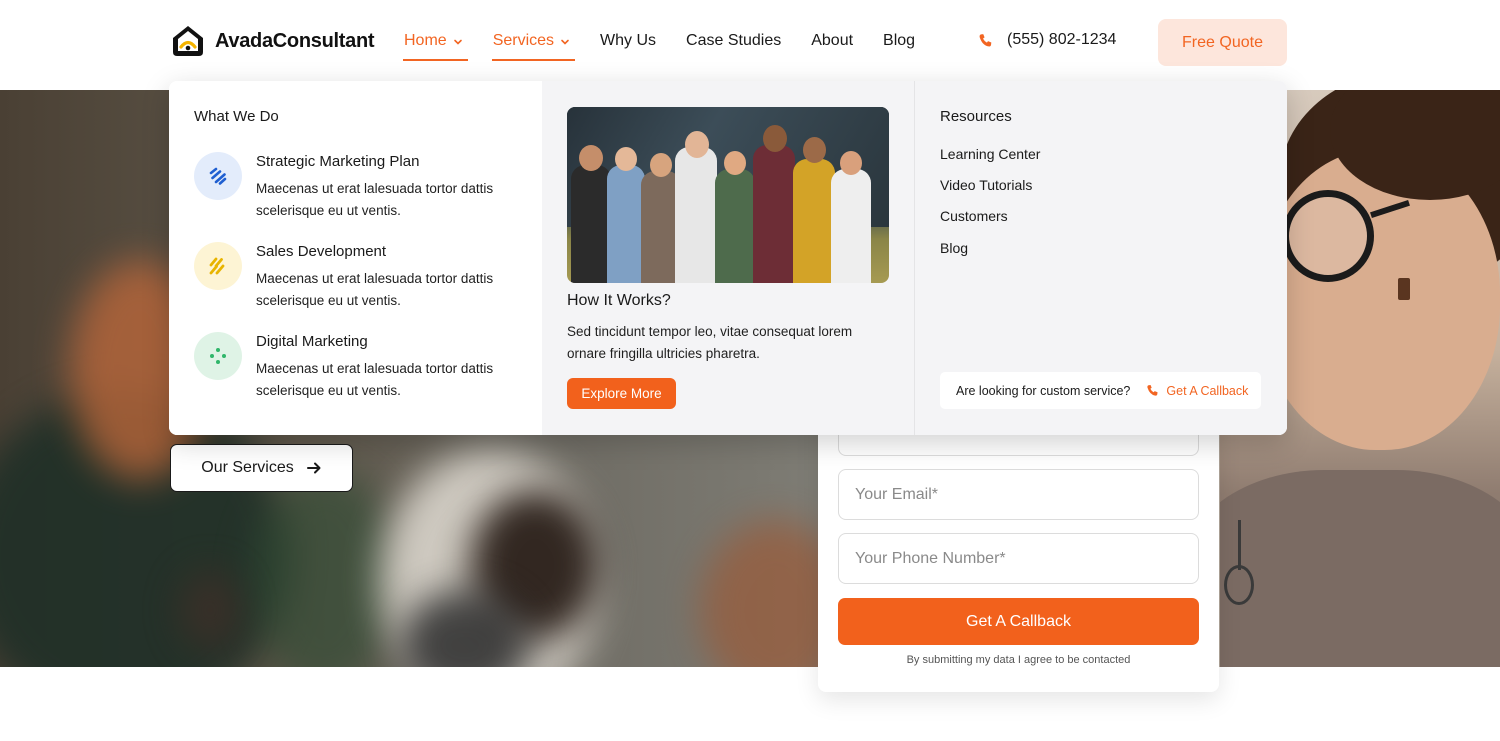 This screenshot has height=741, width=1500. Describe the element at coordinates (338, 161) in the screenshot. I see `service-title: Strategic Marketing Plan` at that location.